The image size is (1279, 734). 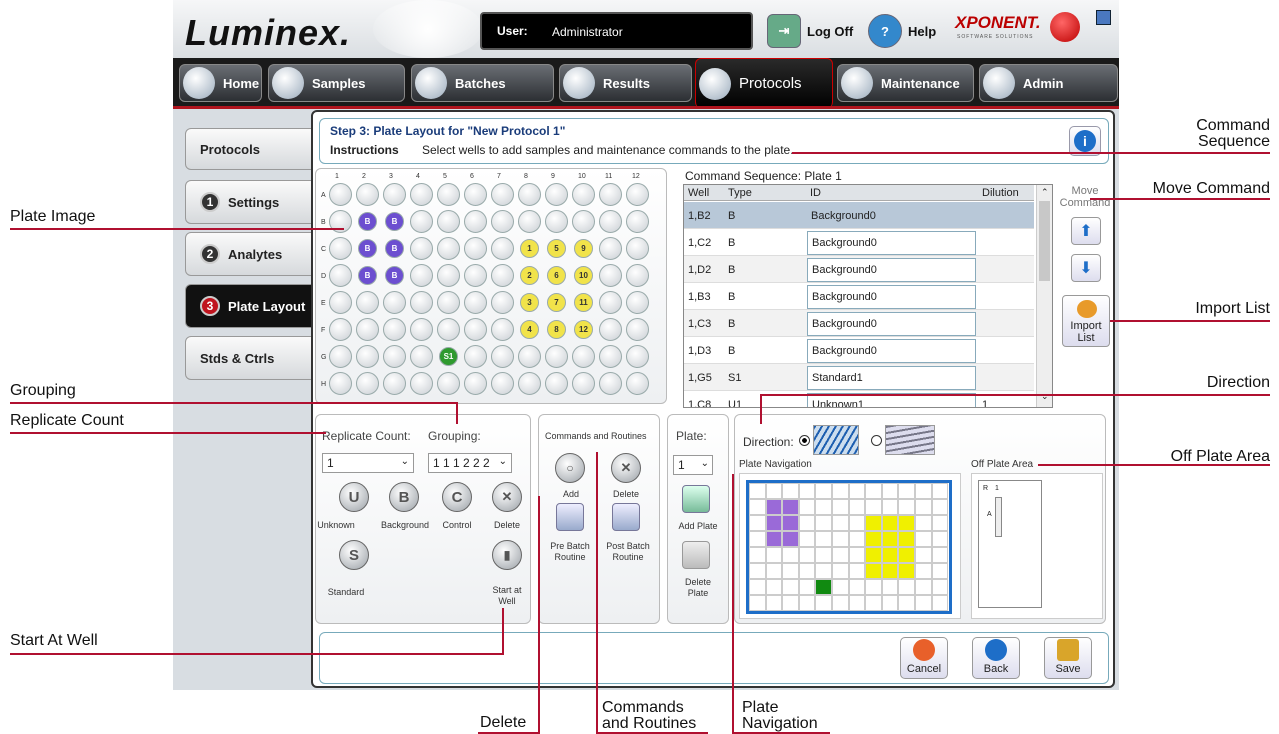 I want to click on well-H5, so click(x=448, y=383).